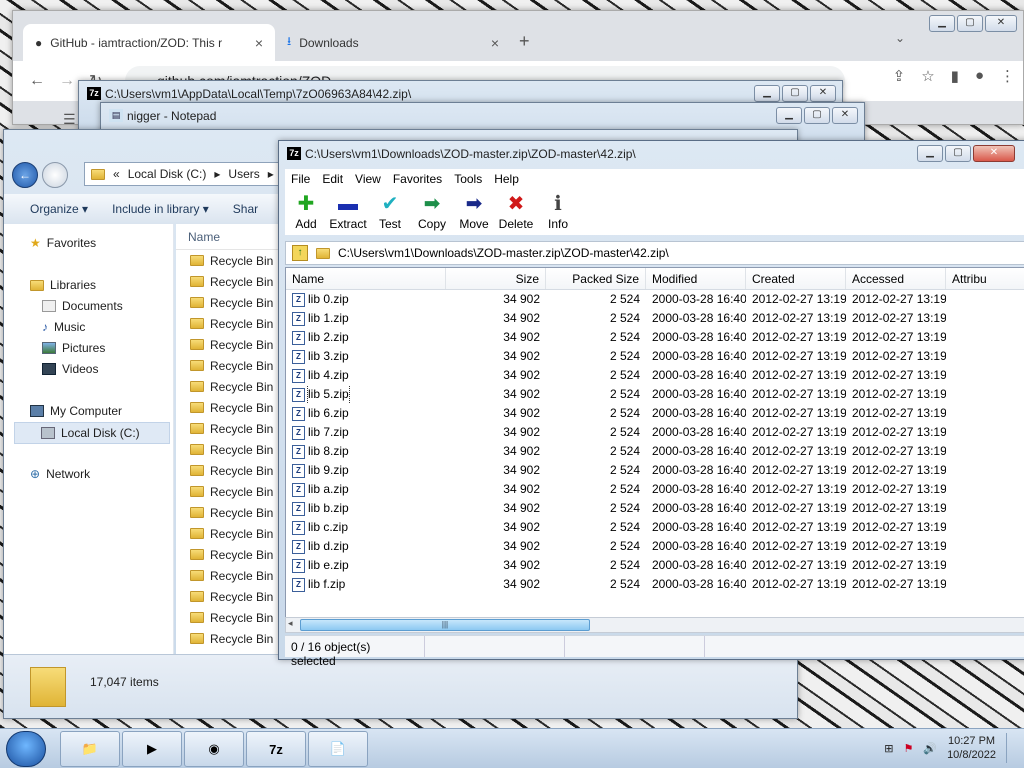 This screenshot has width=1024, height=768. Describe the element at coordinates (888, 748) in the screenshot. I see `network-tray-icon: ⊞` at that location.